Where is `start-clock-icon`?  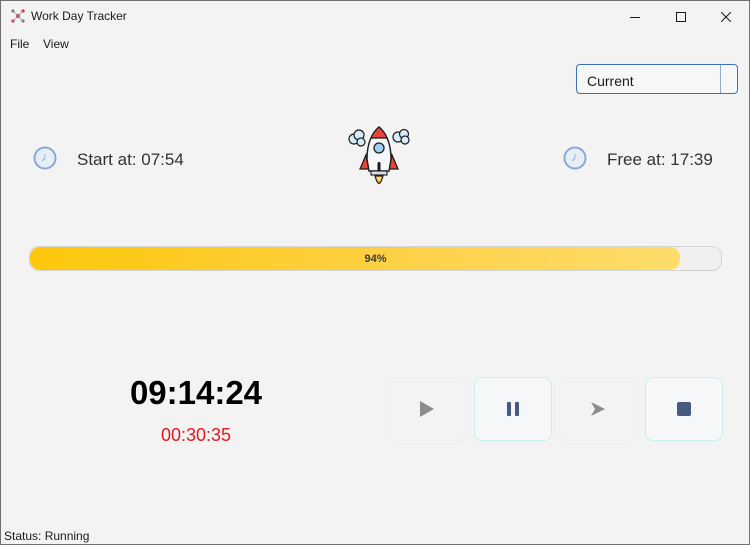 start-clock-icon is located at coordinates (45, 158).